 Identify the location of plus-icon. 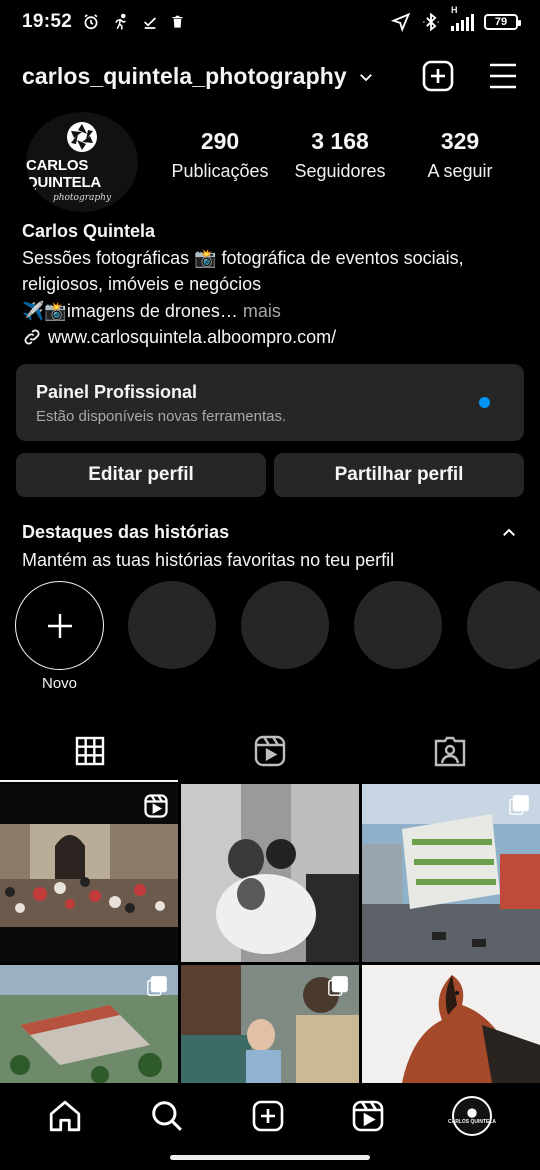
(59, 625).